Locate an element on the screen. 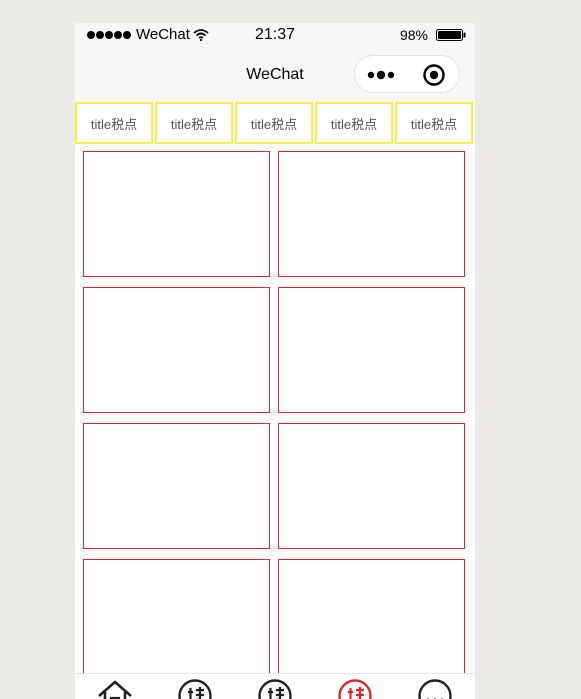 This screenshot has width=581, height=699. special-active-icon is located at coordinates (355, 688).